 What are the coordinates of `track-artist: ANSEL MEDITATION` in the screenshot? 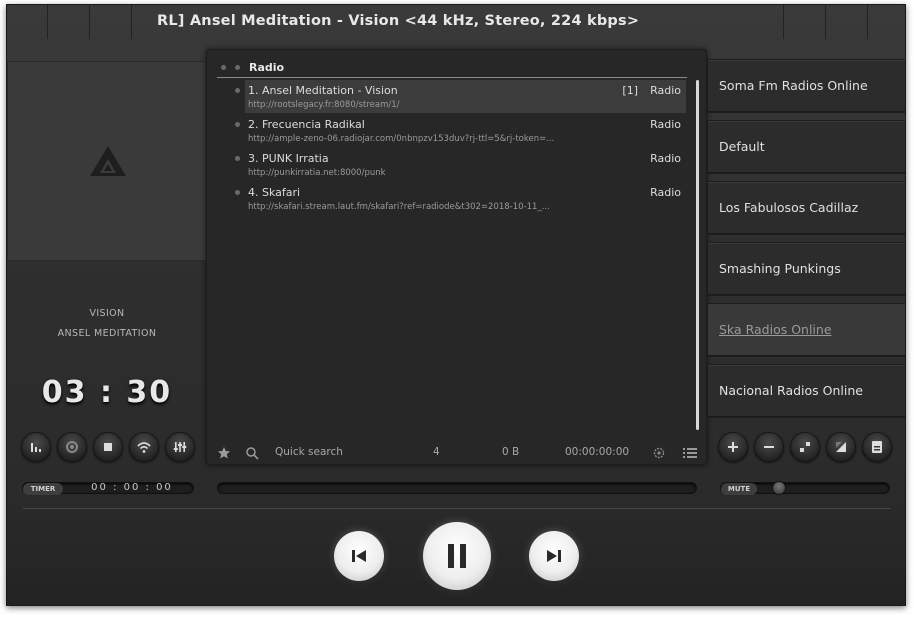 It's located at (107, 333).